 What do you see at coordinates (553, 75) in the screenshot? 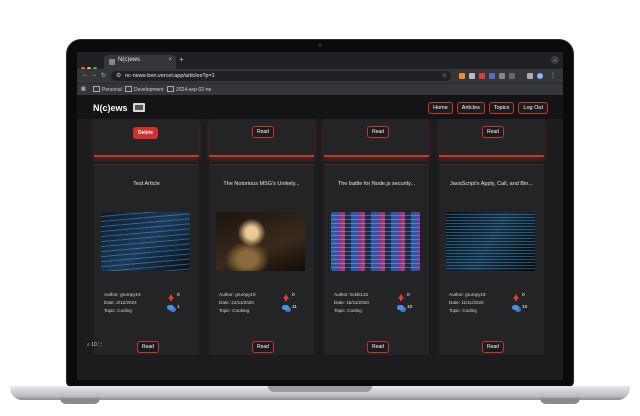
I see `menu-kebab-icon: ⋮` at bounding box center [553, 75].